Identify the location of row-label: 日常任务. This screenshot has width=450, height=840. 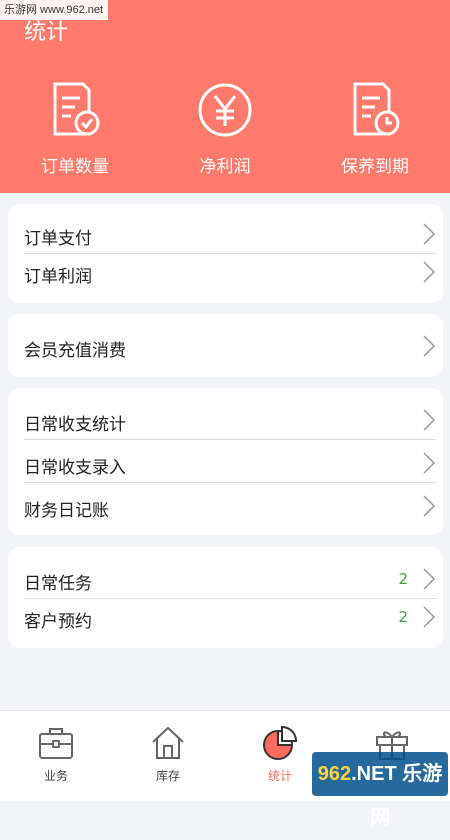
(58, 584).